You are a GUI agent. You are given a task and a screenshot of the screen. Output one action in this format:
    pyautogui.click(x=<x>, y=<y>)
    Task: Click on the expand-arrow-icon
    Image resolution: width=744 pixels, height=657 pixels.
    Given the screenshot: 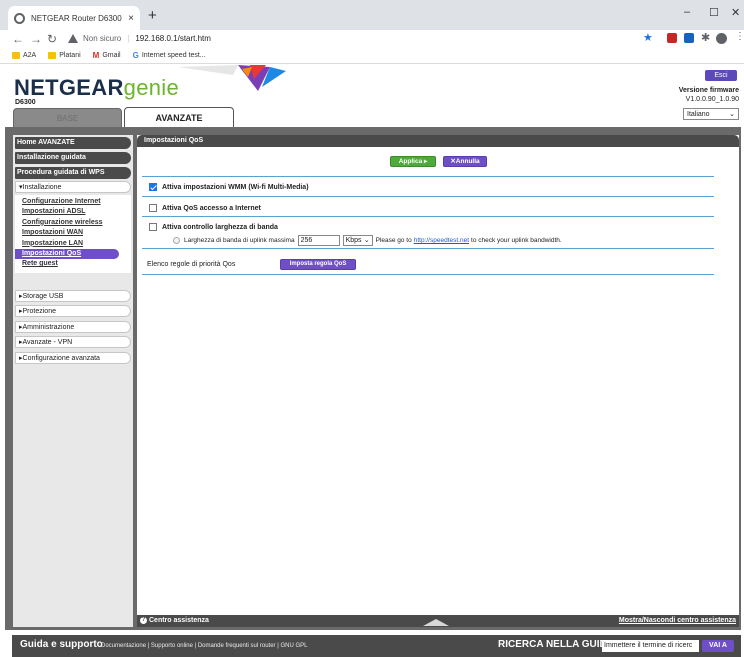 What is the action you would take?
    pyautogui.click(x=436, y=622)
    